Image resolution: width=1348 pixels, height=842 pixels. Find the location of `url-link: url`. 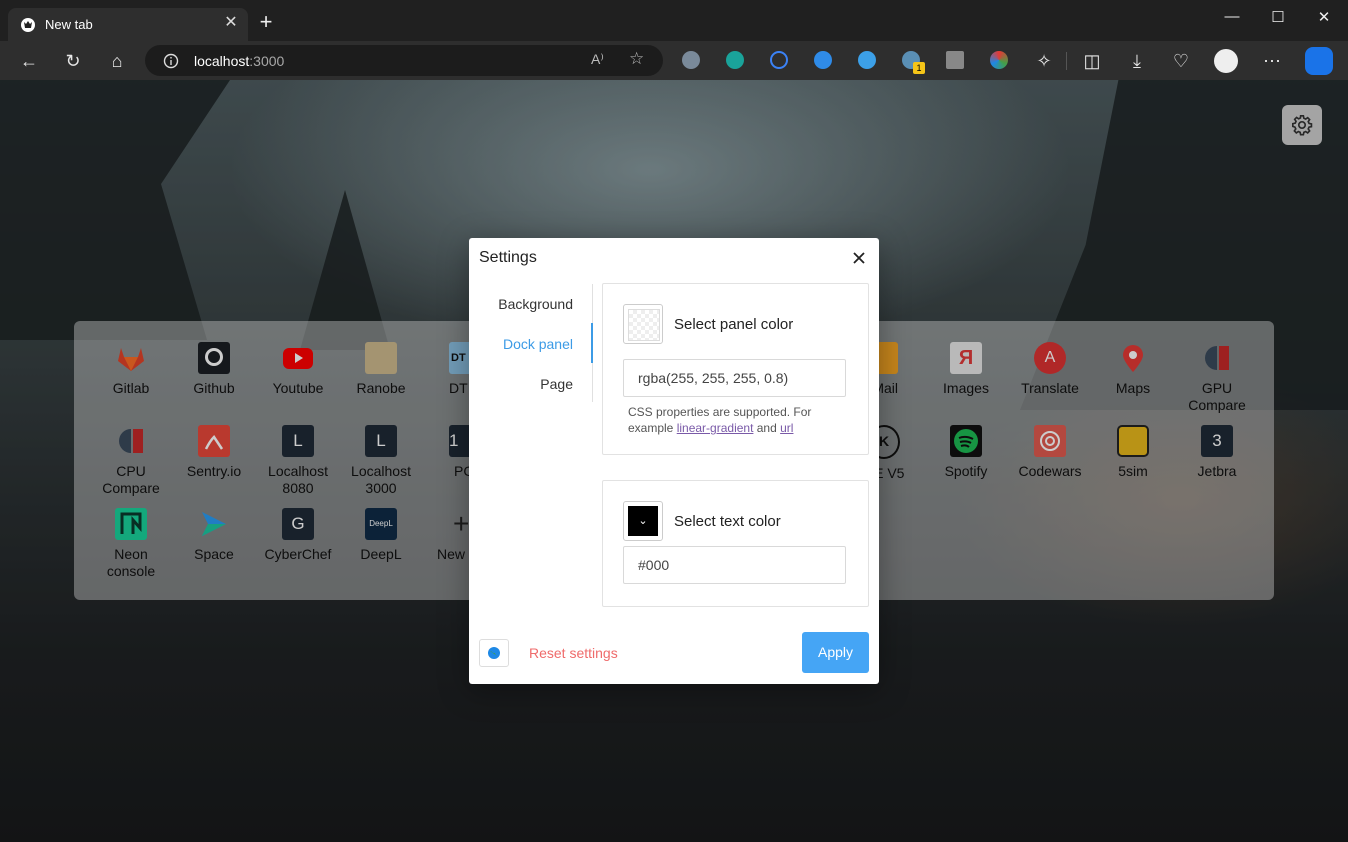

url-link: url is located at coordinates (786, 428).